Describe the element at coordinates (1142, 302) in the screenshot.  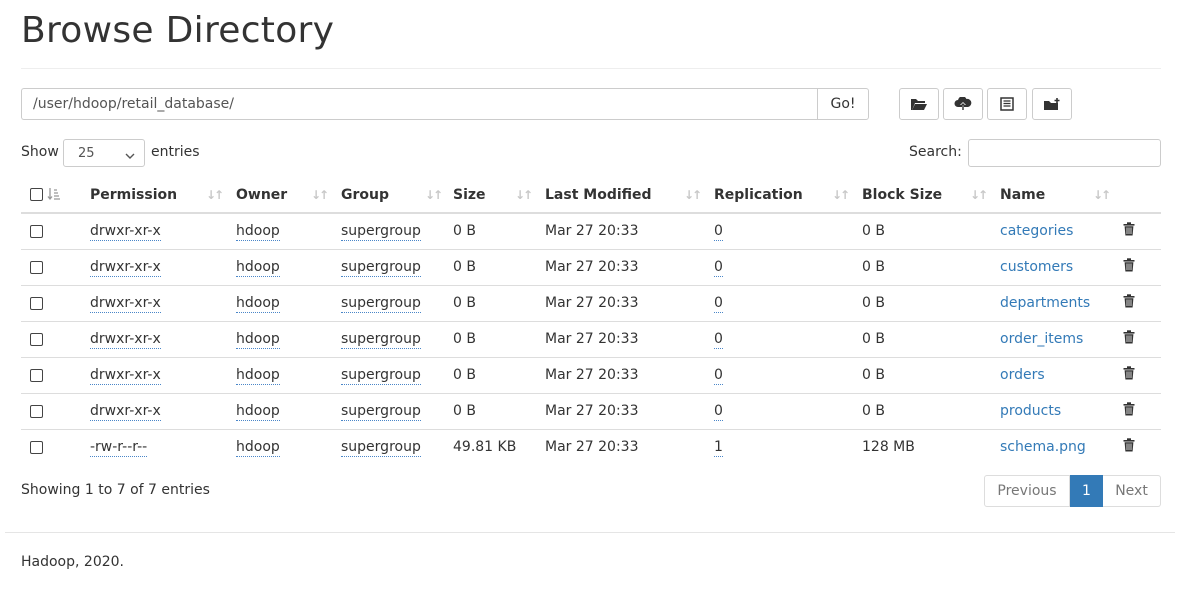
I see `actions-cell` at that location.